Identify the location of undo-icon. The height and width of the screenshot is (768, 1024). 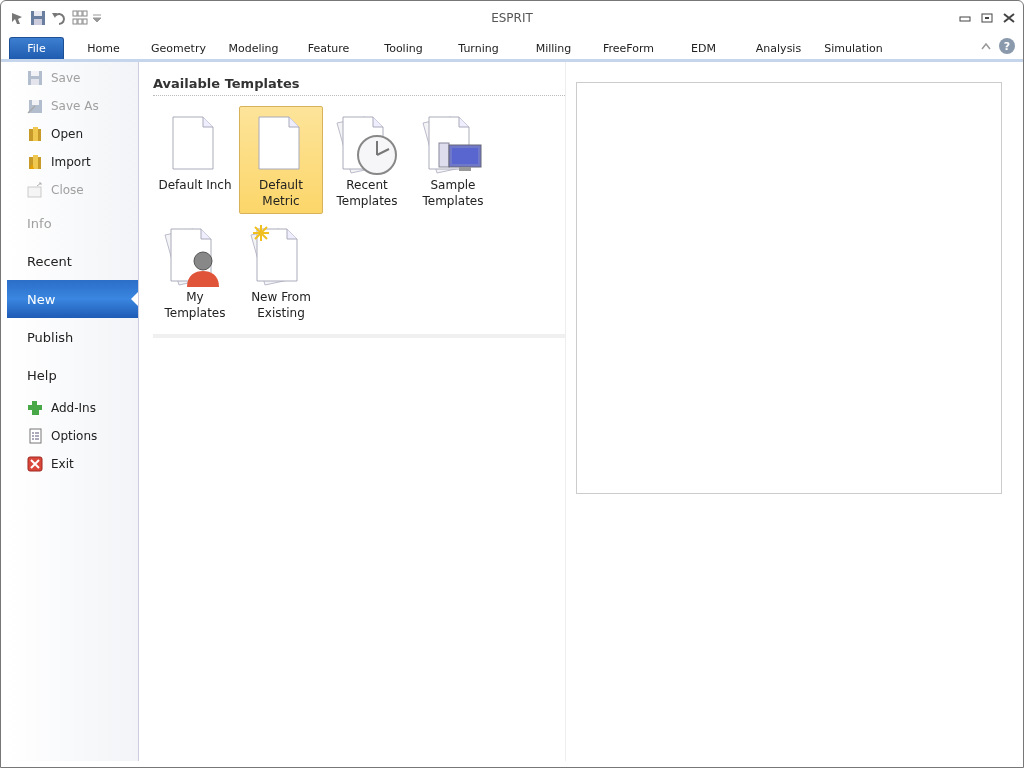
(59, 18).